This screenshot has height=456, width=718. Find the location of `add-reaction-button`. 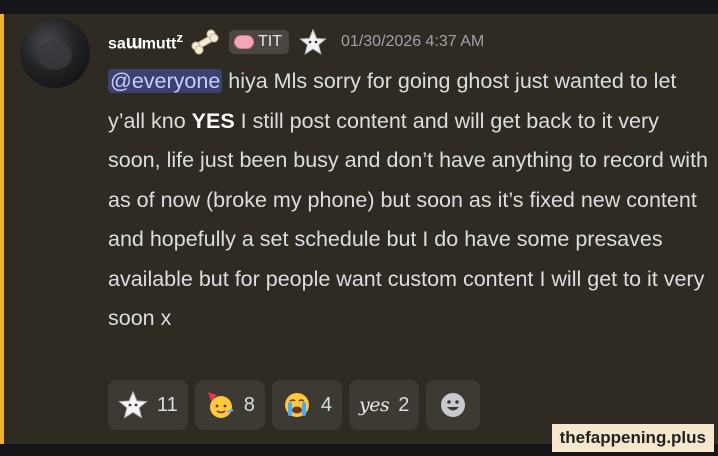

add-reaction-button is located at coordinates (453, 405).